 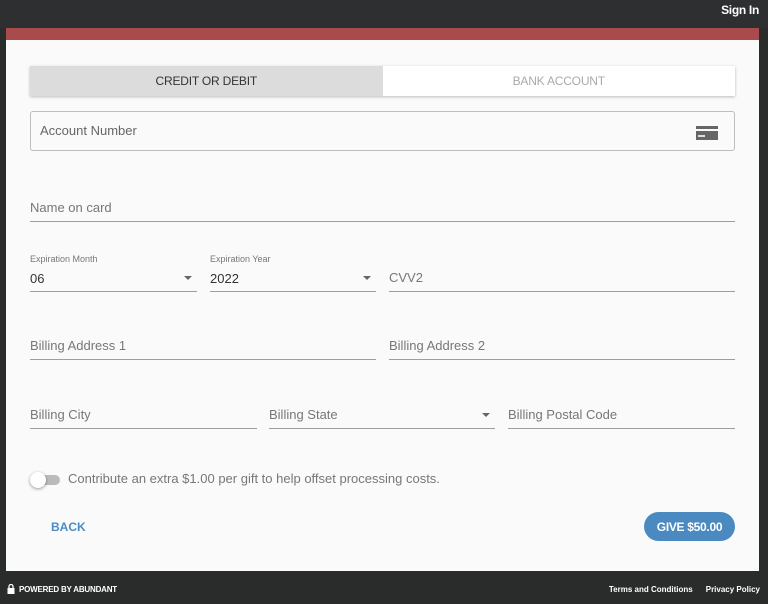 I want to click on billing-postal-code-placeholder: Billing Postal Code, so click(x=563, y=414).